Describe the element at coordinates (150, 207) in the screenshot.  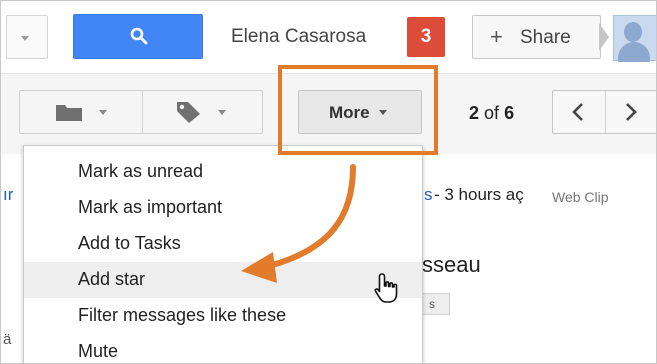
I see `menu-item-label: Mark as important` at that location.